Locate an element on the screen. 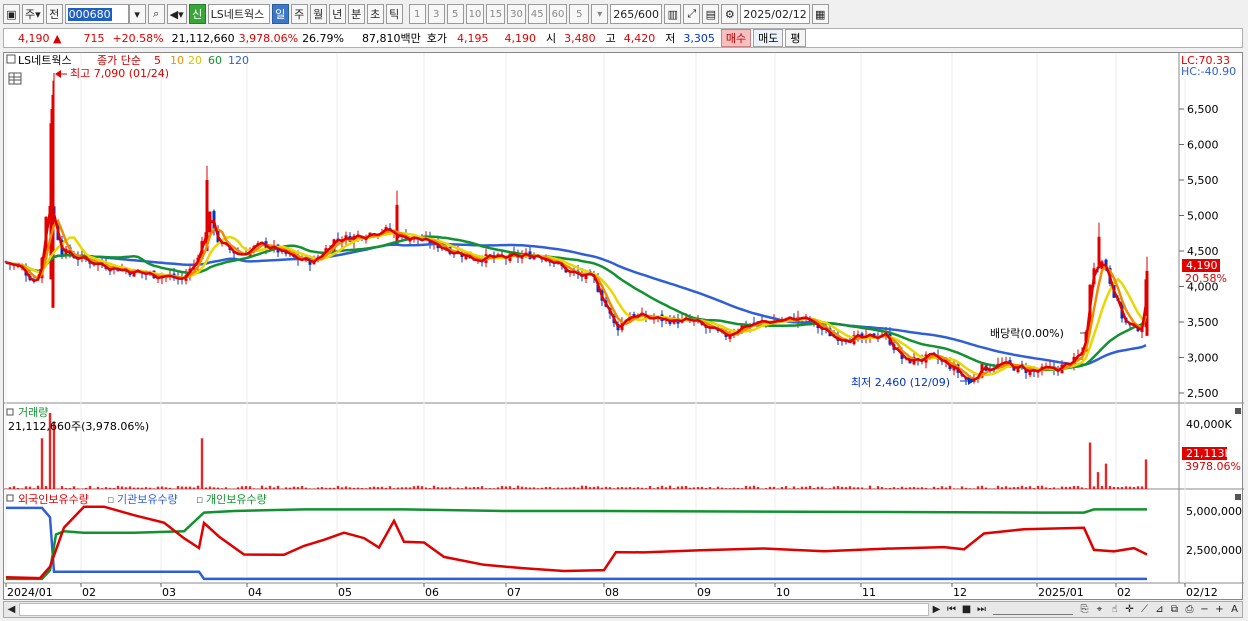 The width and height of the screenshot is (1248, 621). rewind-icon: ⏮ is located at coordinates (951, 609).